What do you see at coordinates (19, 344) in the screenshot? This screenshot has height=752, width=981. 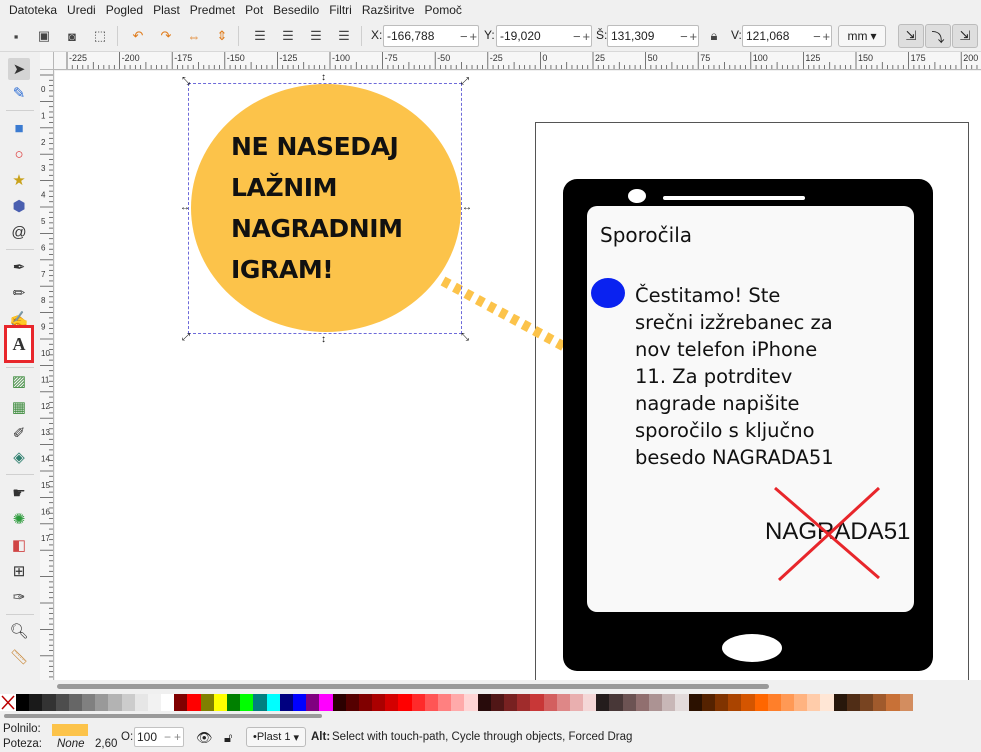 I see `text-tool-icon: A` at bounding box center [19, 344].